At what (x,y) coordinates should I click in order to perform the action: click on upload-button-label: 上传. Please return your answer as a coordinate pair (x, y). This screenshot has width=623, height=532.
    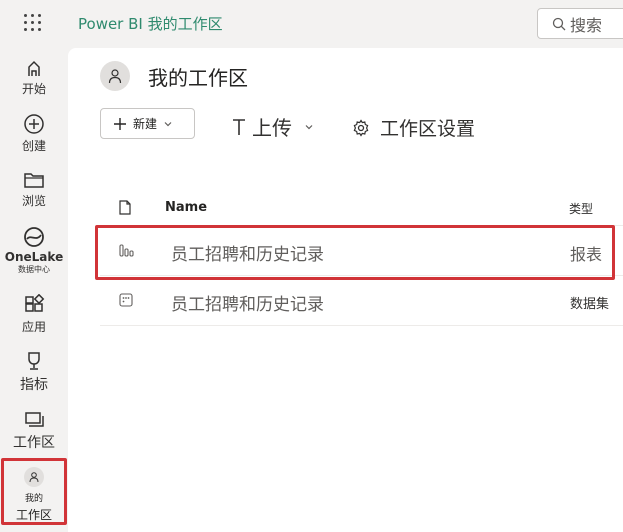
    Looking at the image, I should click on (272, 128).